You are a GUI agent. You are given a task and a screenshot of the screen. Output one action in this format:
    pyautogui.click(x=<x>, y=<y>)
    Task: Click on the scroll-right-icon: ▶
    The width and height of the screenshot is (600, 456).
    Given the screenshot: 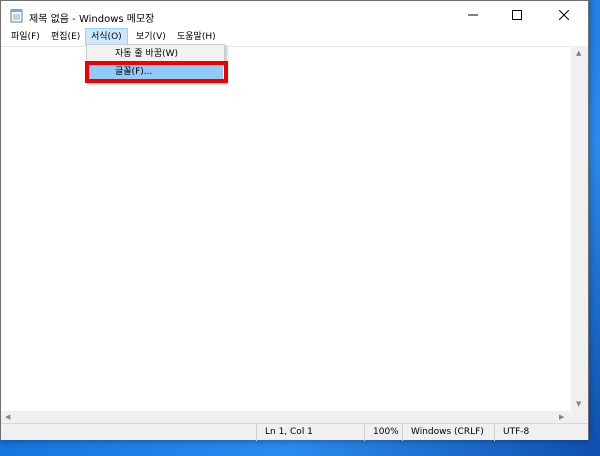 What is the action you would take?
    pyautogui.click(x=561, y=417)
    